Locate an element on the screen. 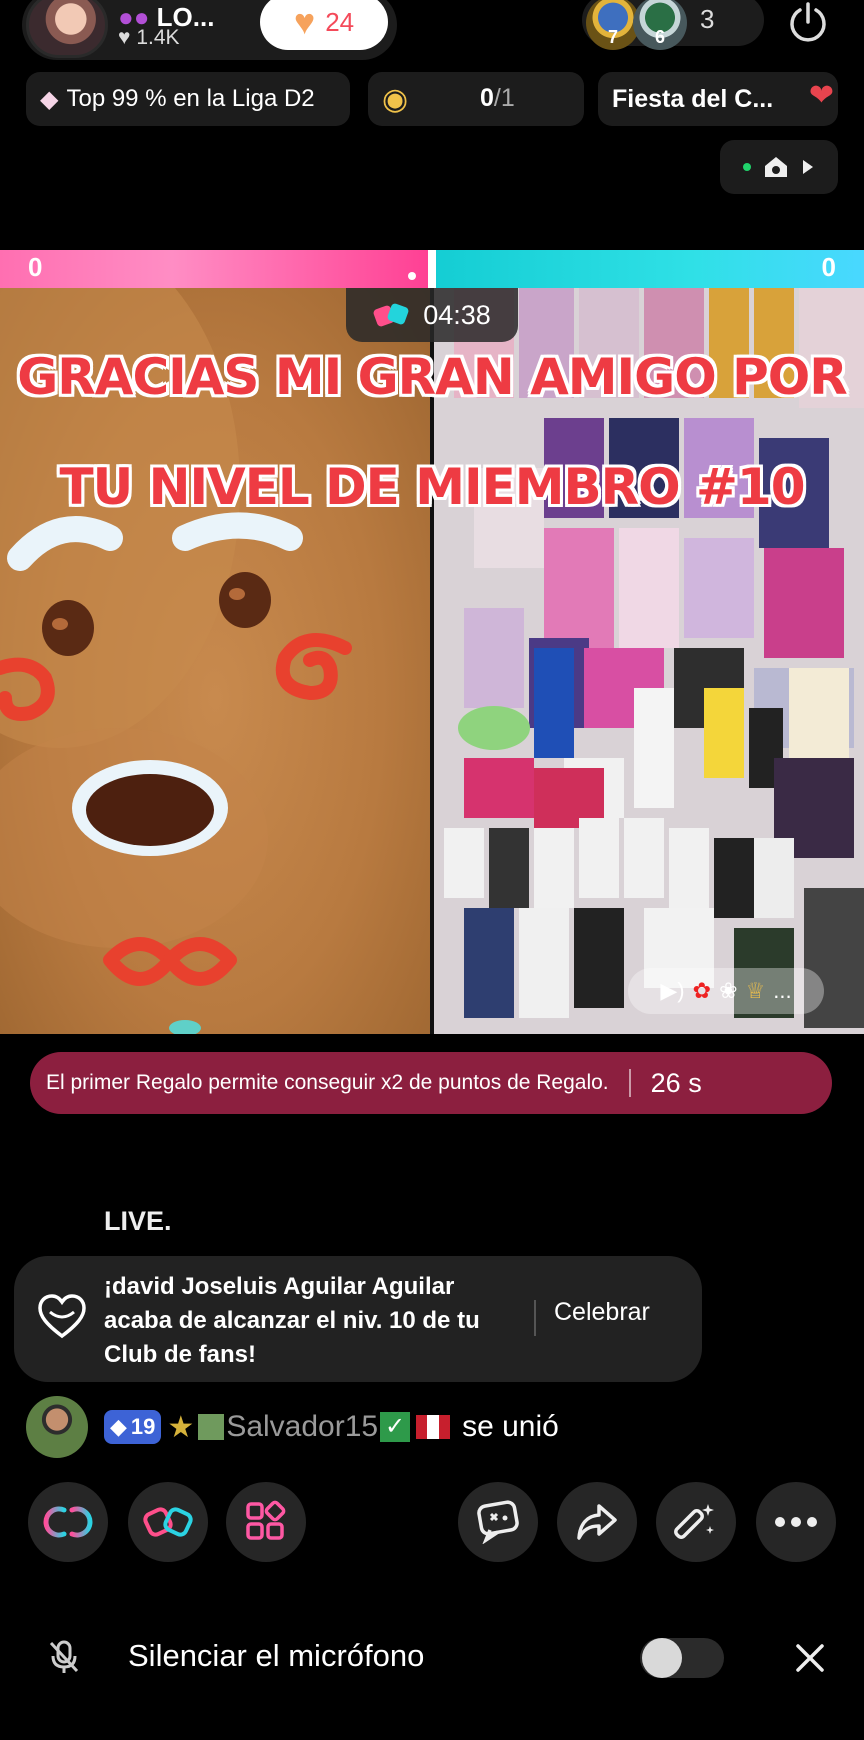  more-dots-icon is located at coordinates (796, 1522).